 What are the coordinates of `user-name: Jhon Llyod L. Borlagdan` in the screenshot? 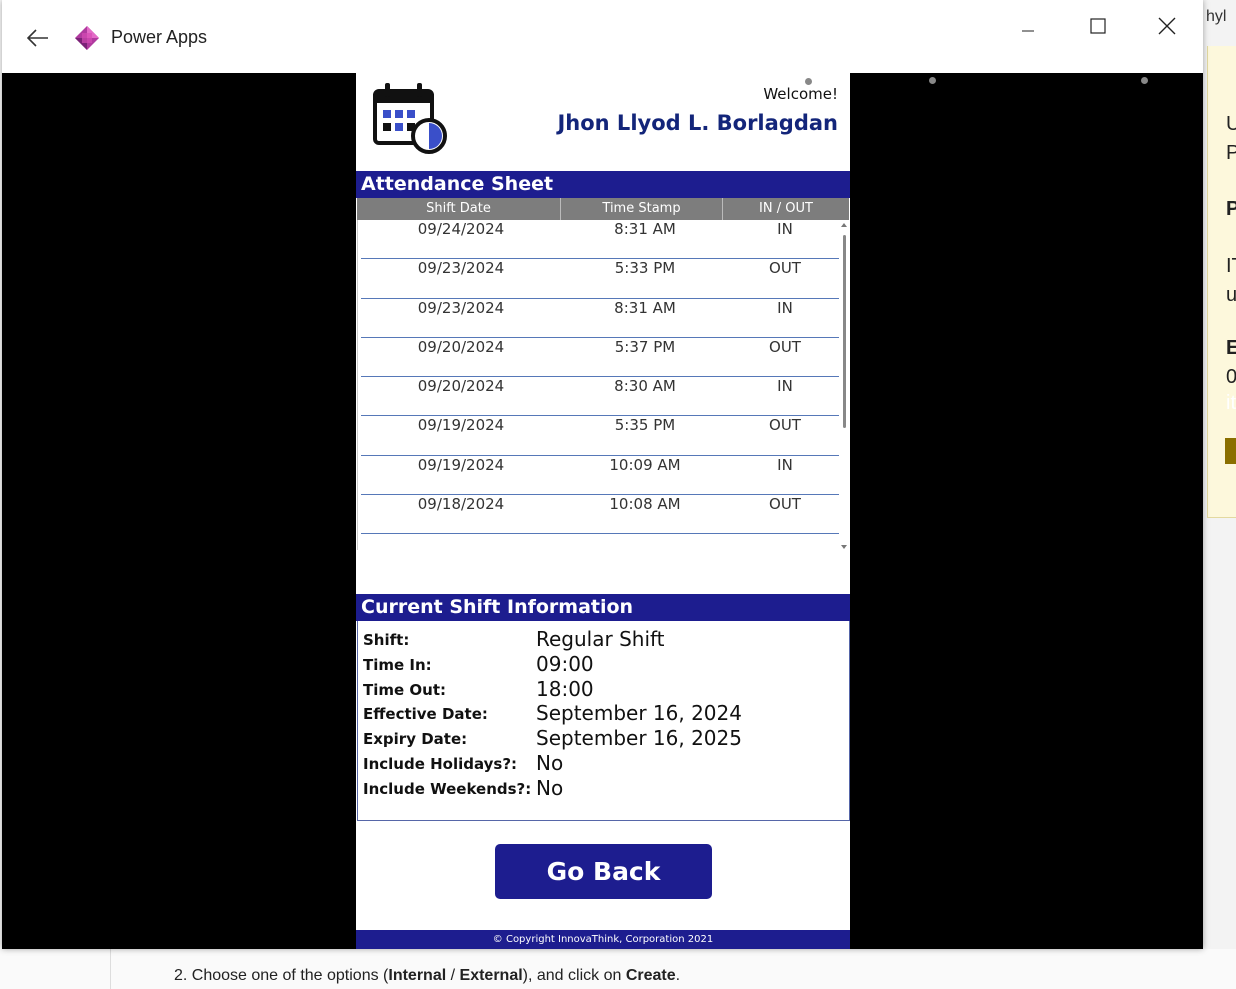 It's located at (697, 123).